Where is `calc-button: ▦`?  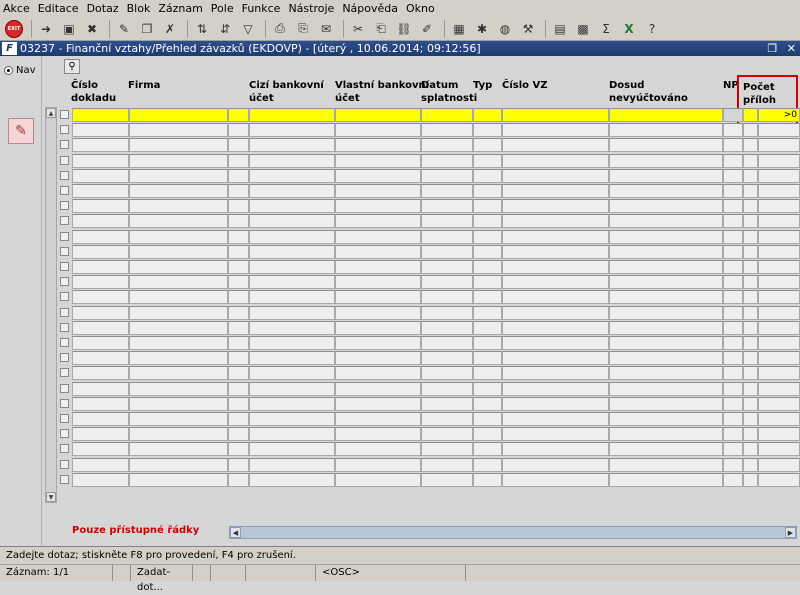
calc-button: ▦ is located at coordinates (459, 29).